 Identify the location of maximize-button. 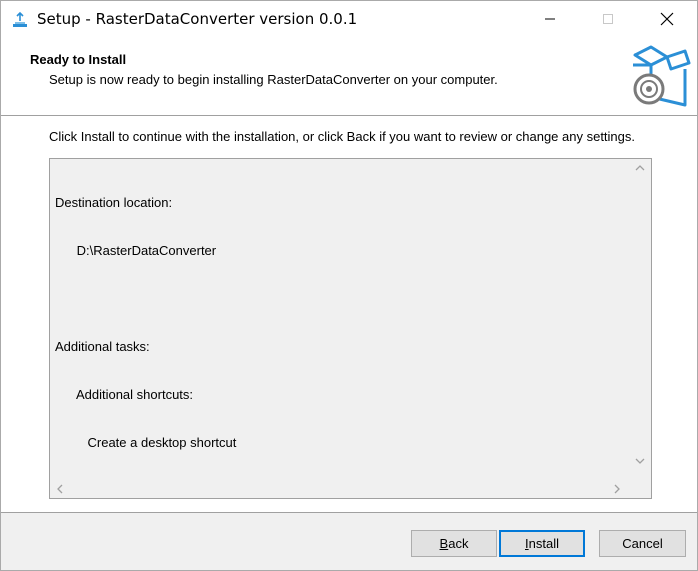
(608, 20).